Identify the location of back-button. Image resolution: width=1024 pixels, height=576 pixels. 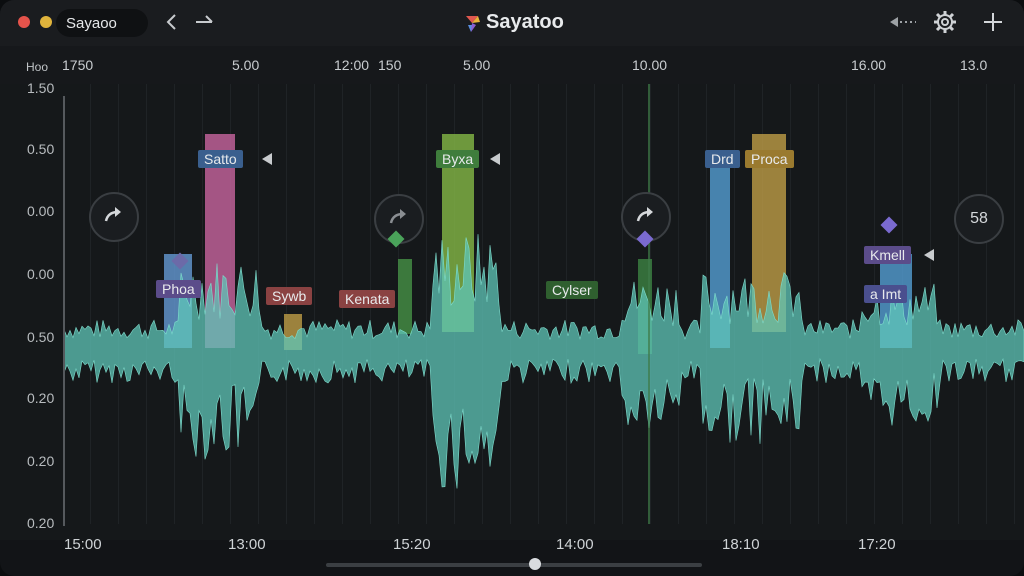
(172, 22).